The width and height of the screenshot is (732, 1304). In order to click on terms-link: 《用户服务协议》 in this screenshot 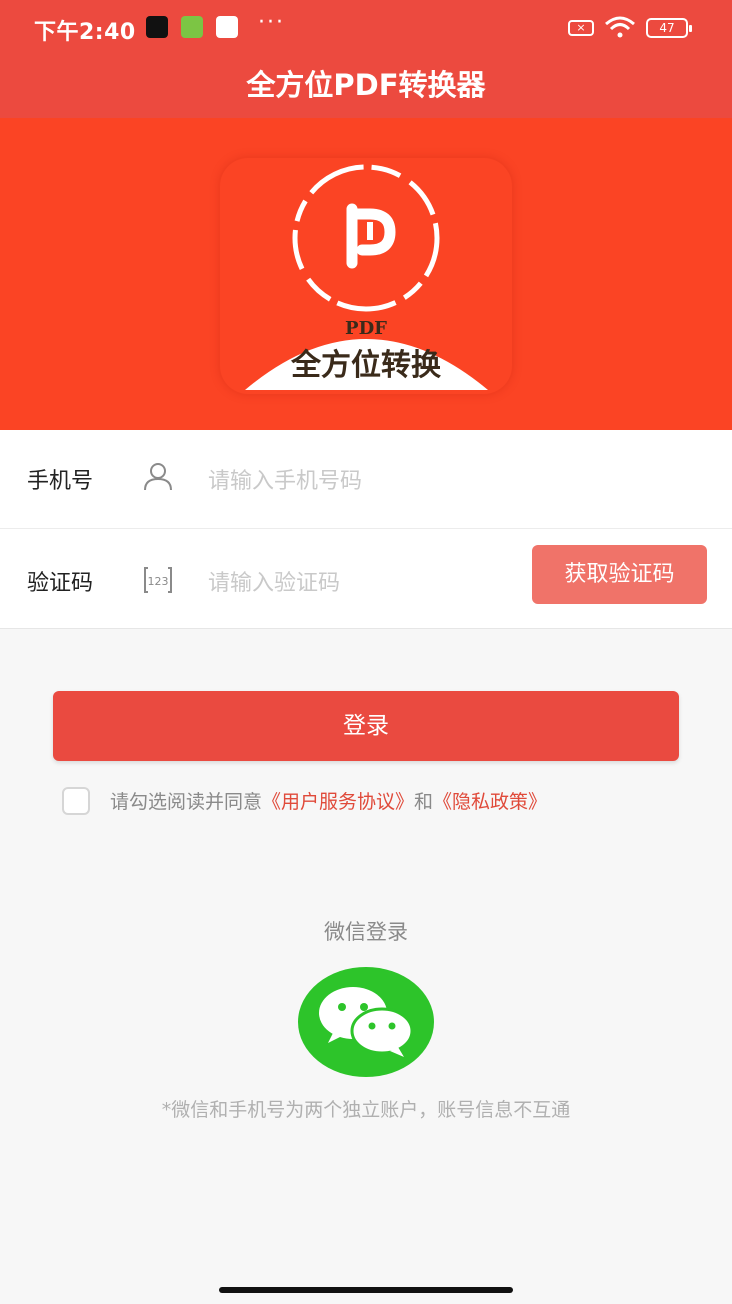, I will do `click(338, 802)`.